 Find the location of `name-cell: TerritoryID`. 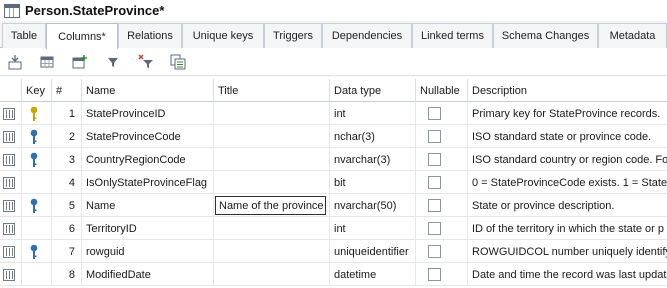

name-cell: TerritoryID is located at coordinates (148, 228).